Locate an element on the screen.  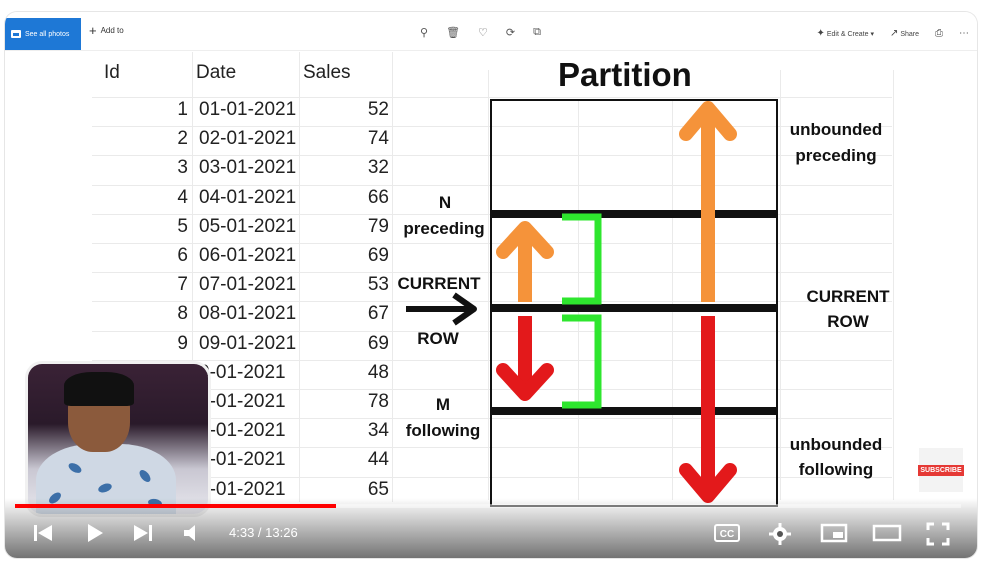
progress-bar is located at coordinates (488, 506).